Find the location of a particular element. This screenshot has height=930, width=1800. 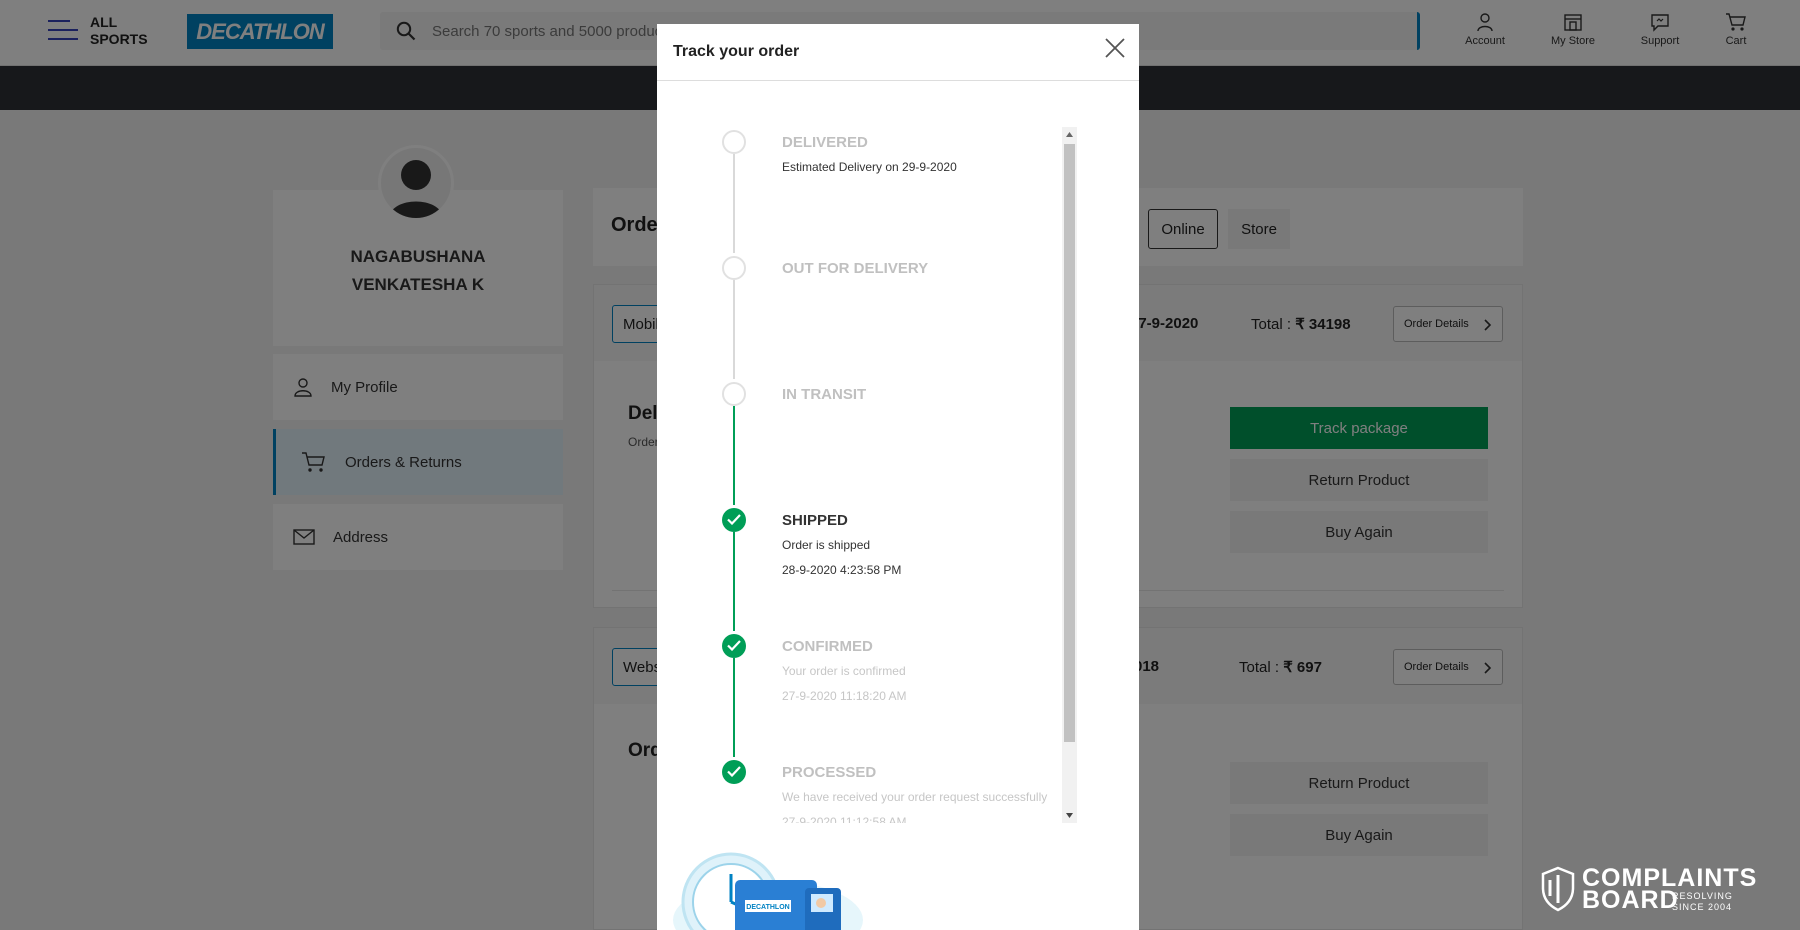

step-detail: Your order is confirmed is located at coordinates (844, 671).